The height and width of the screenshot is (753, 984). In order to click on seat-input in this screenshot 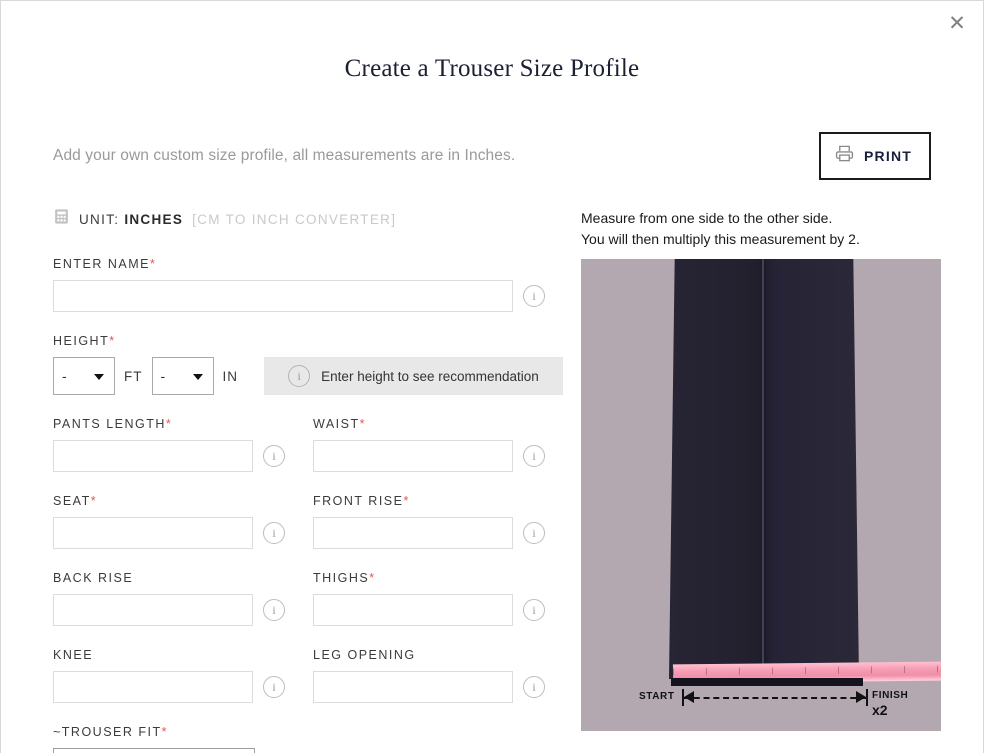, I will do `click(153, 533)`.